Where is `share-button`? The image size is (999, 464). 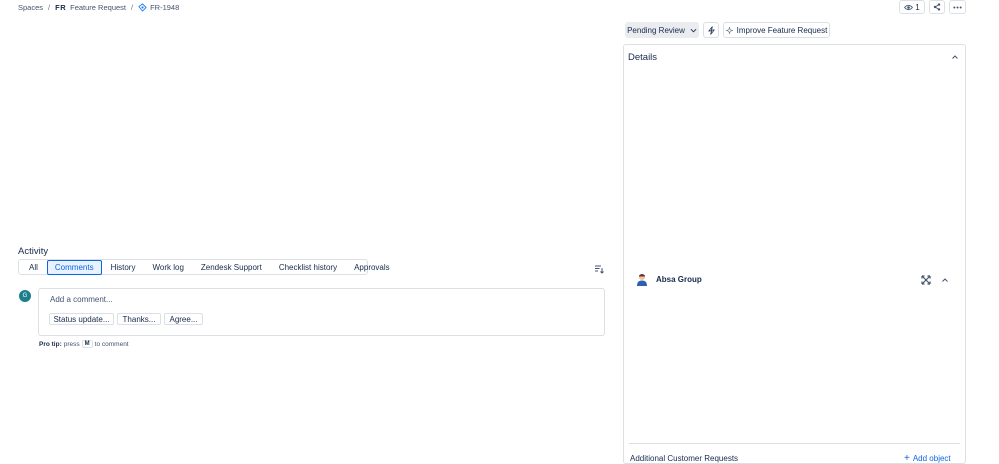
share-button is located at coordinates (937, 7).